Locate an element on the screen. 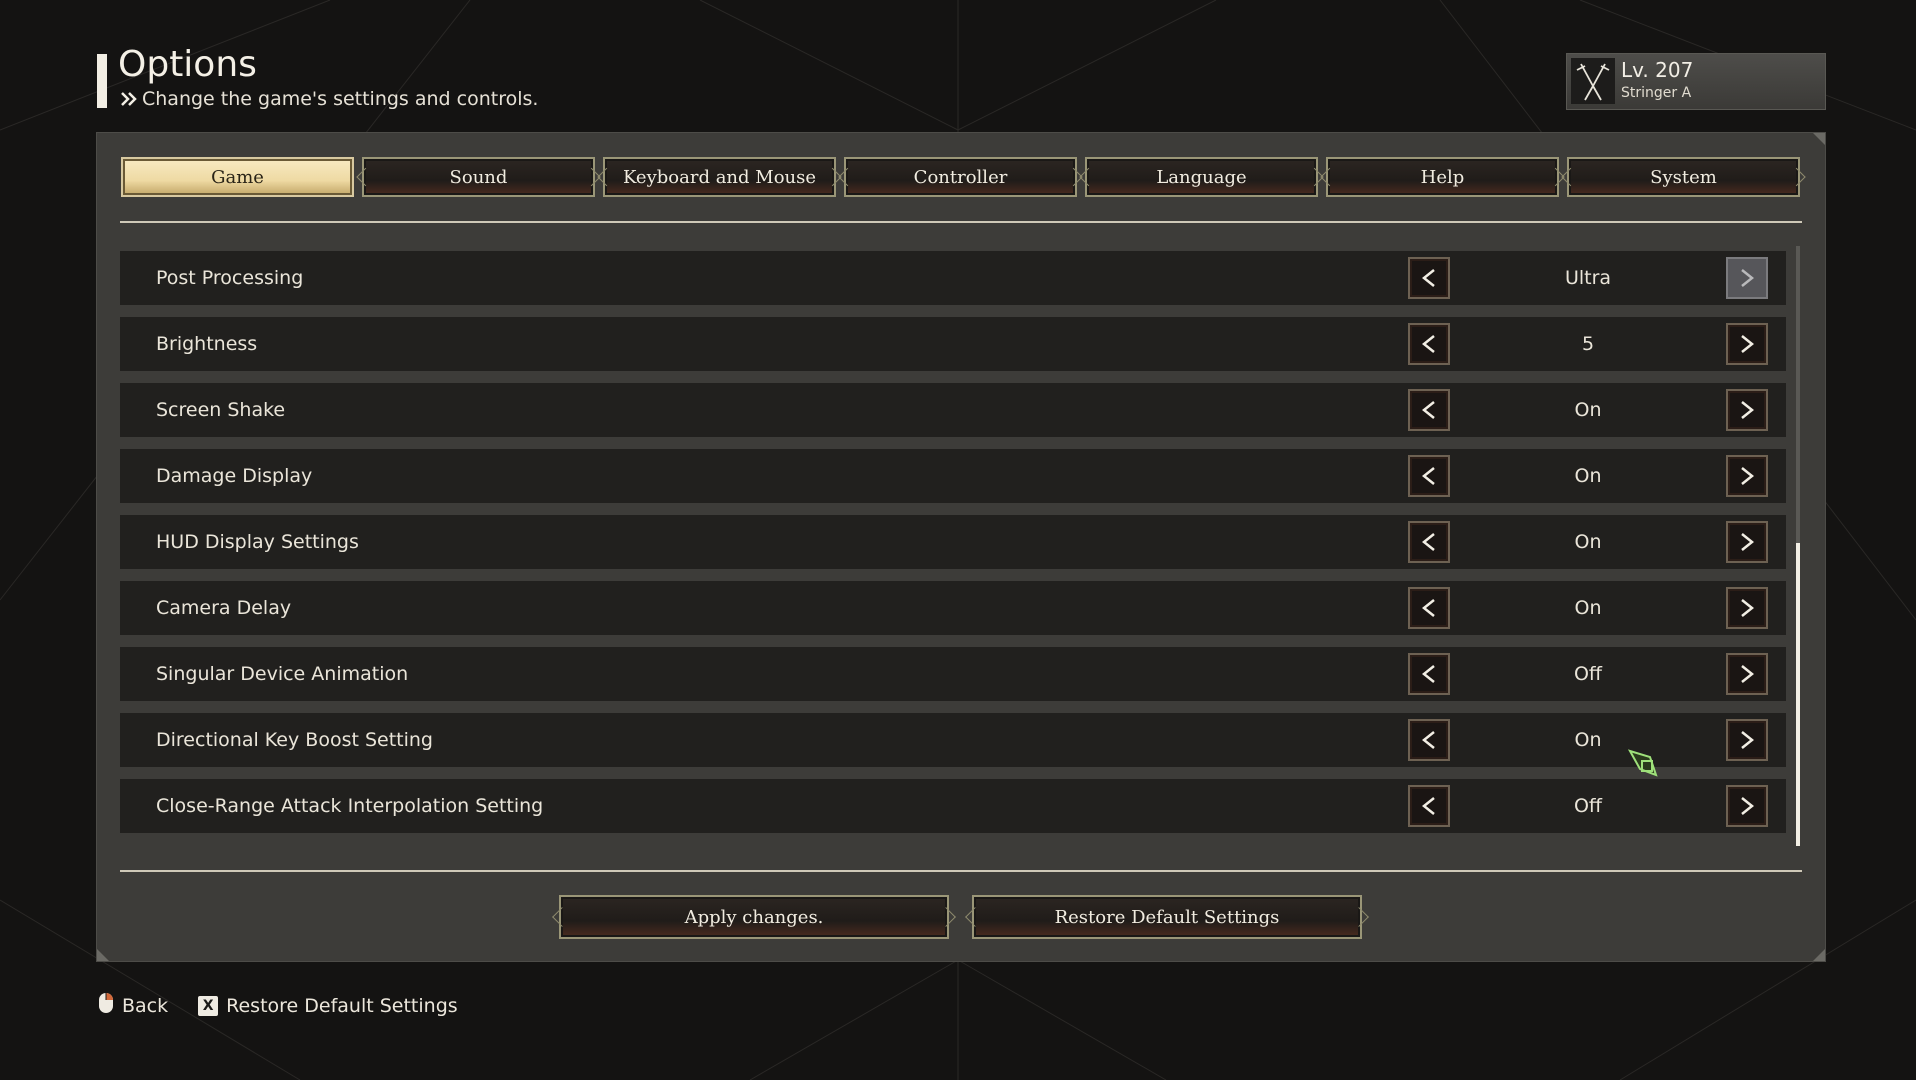  setting-label: Damage Display is located at coordinates (234, 476).